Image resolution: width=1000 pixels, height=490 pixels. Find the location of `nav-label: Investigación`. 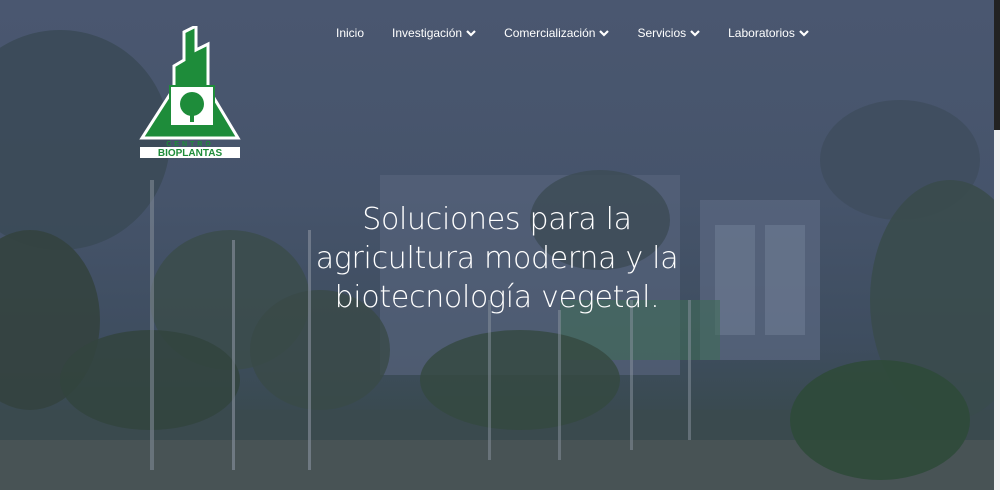

nav-label: Investigación is located at coordinates (427, 33).